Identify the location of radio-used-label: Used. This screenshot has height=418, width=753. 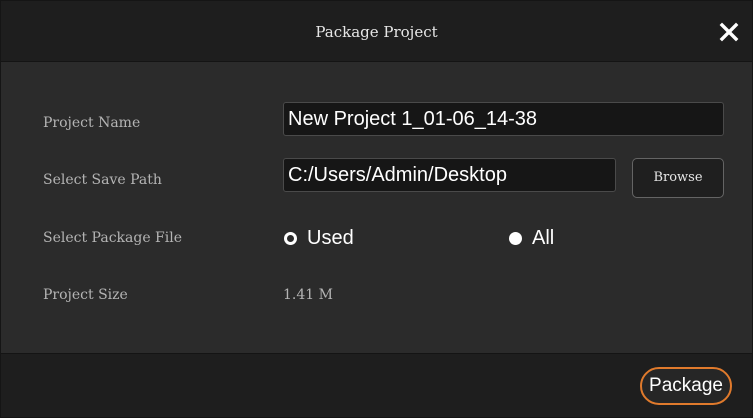
(330, 237).